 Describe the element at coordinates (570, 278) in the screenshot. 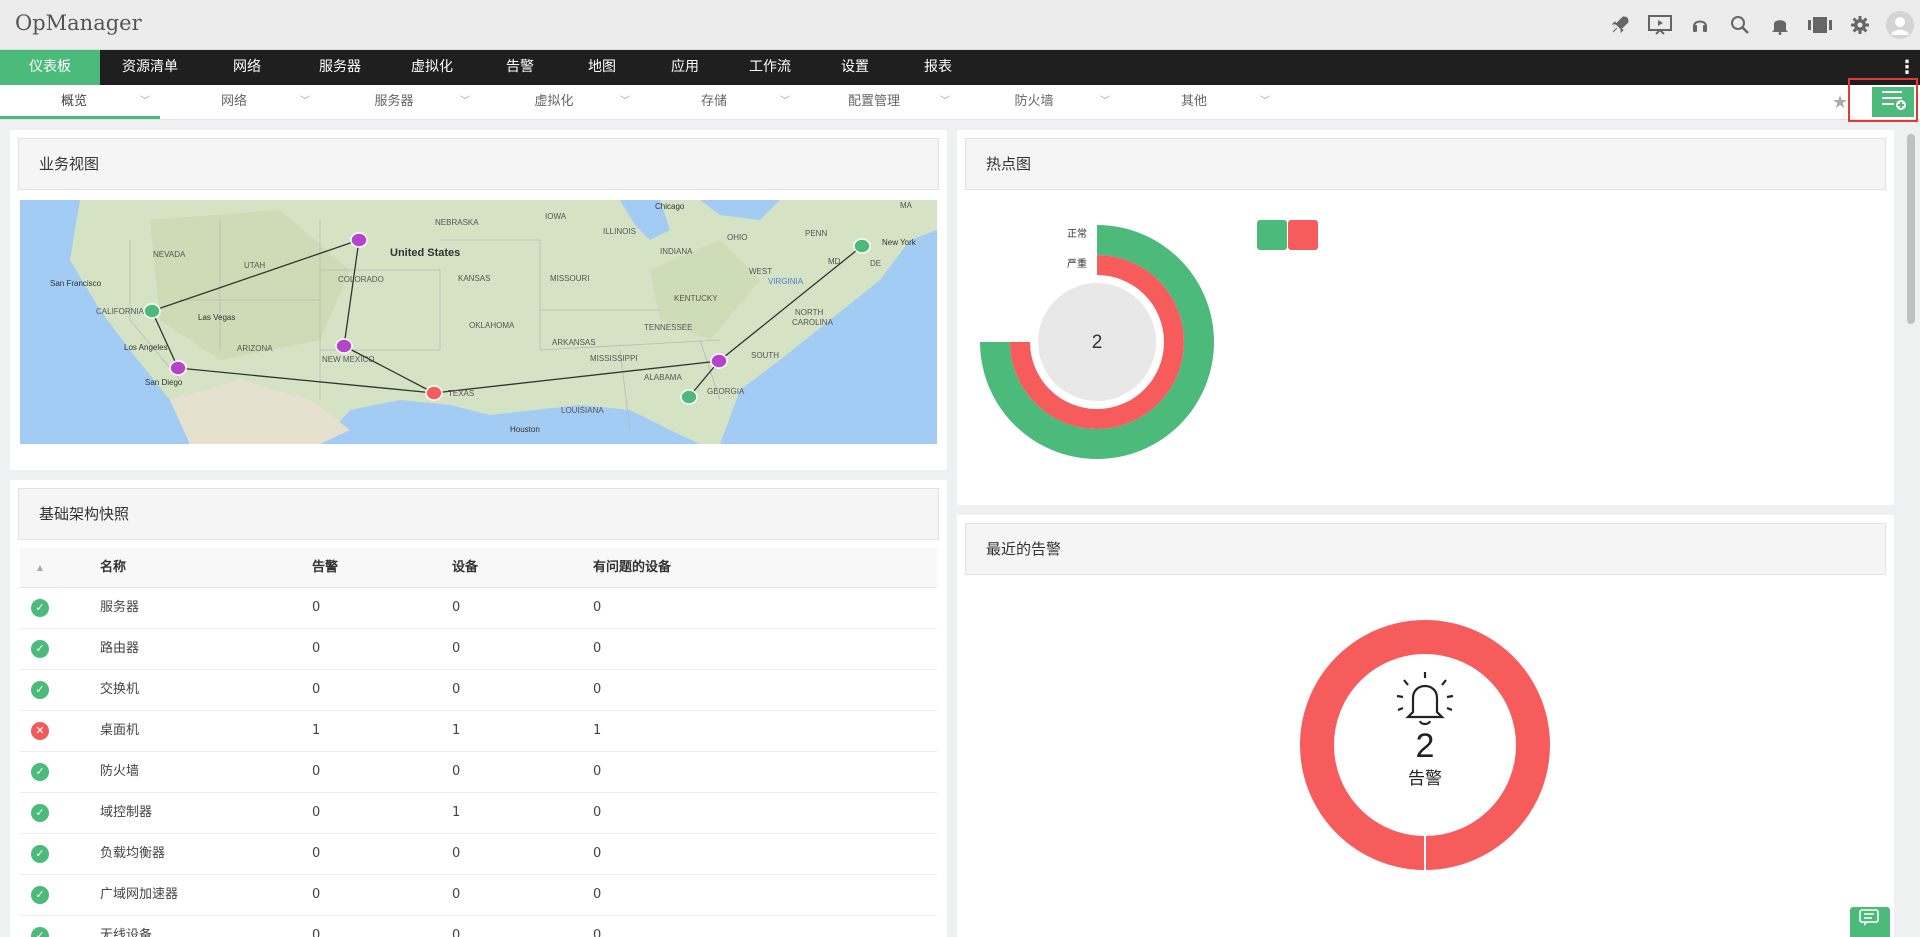

I see `map-label: MISSOURI` at that location.